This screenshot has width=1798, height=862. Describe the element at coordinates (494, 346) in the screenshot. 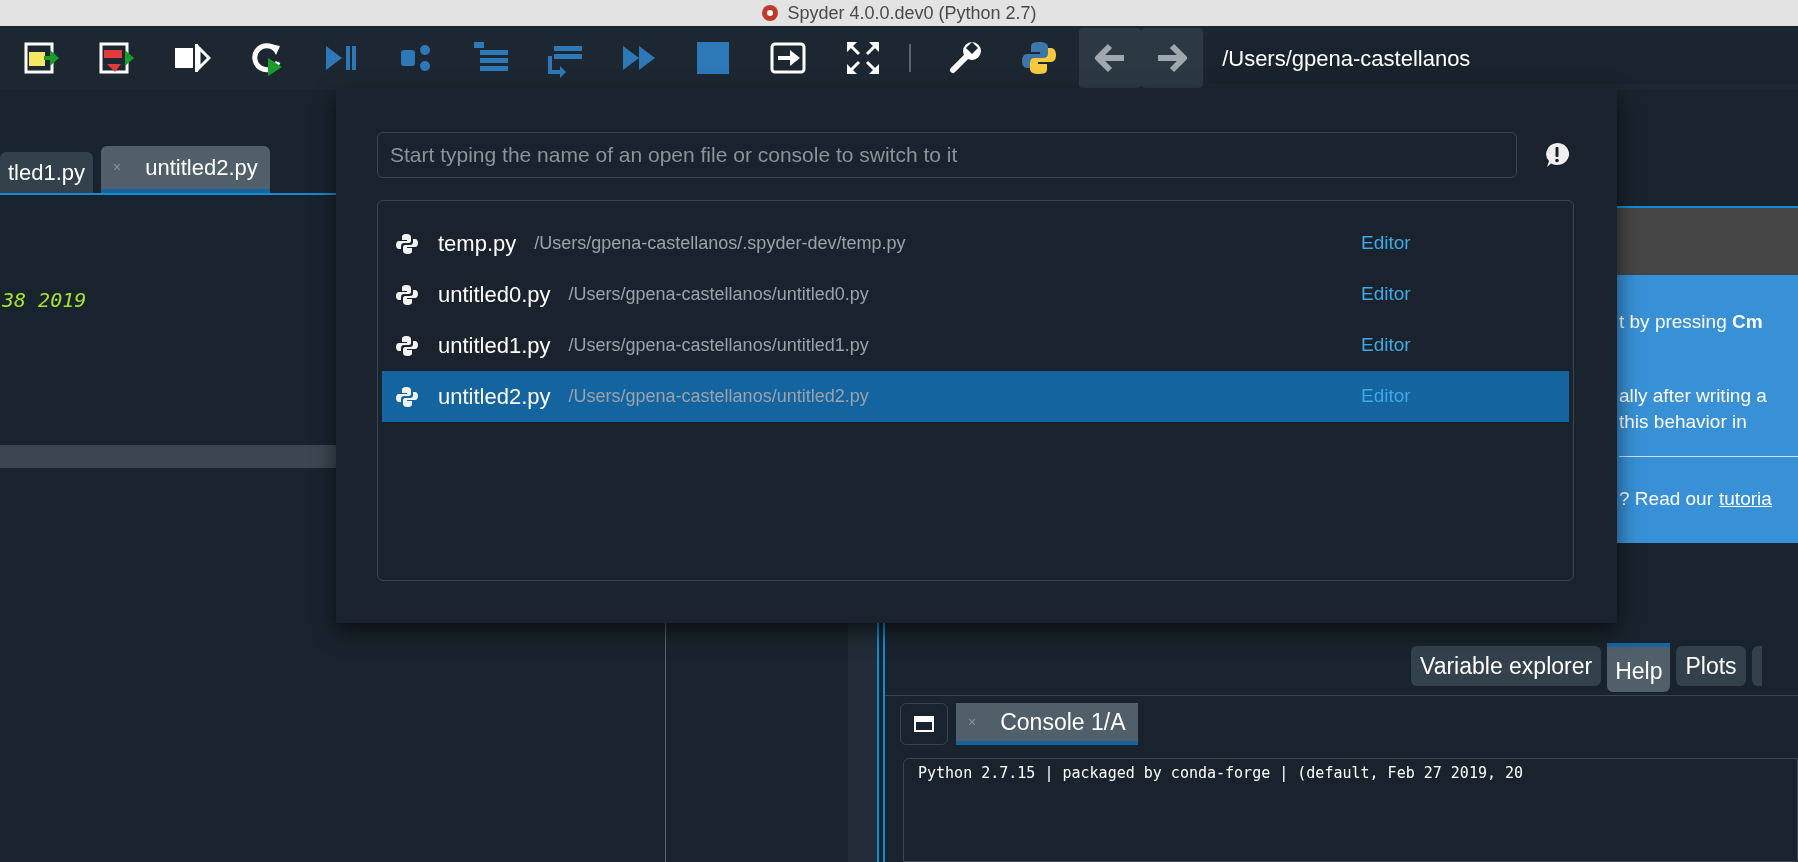

I see `file-name: untitled1.py` at that location.